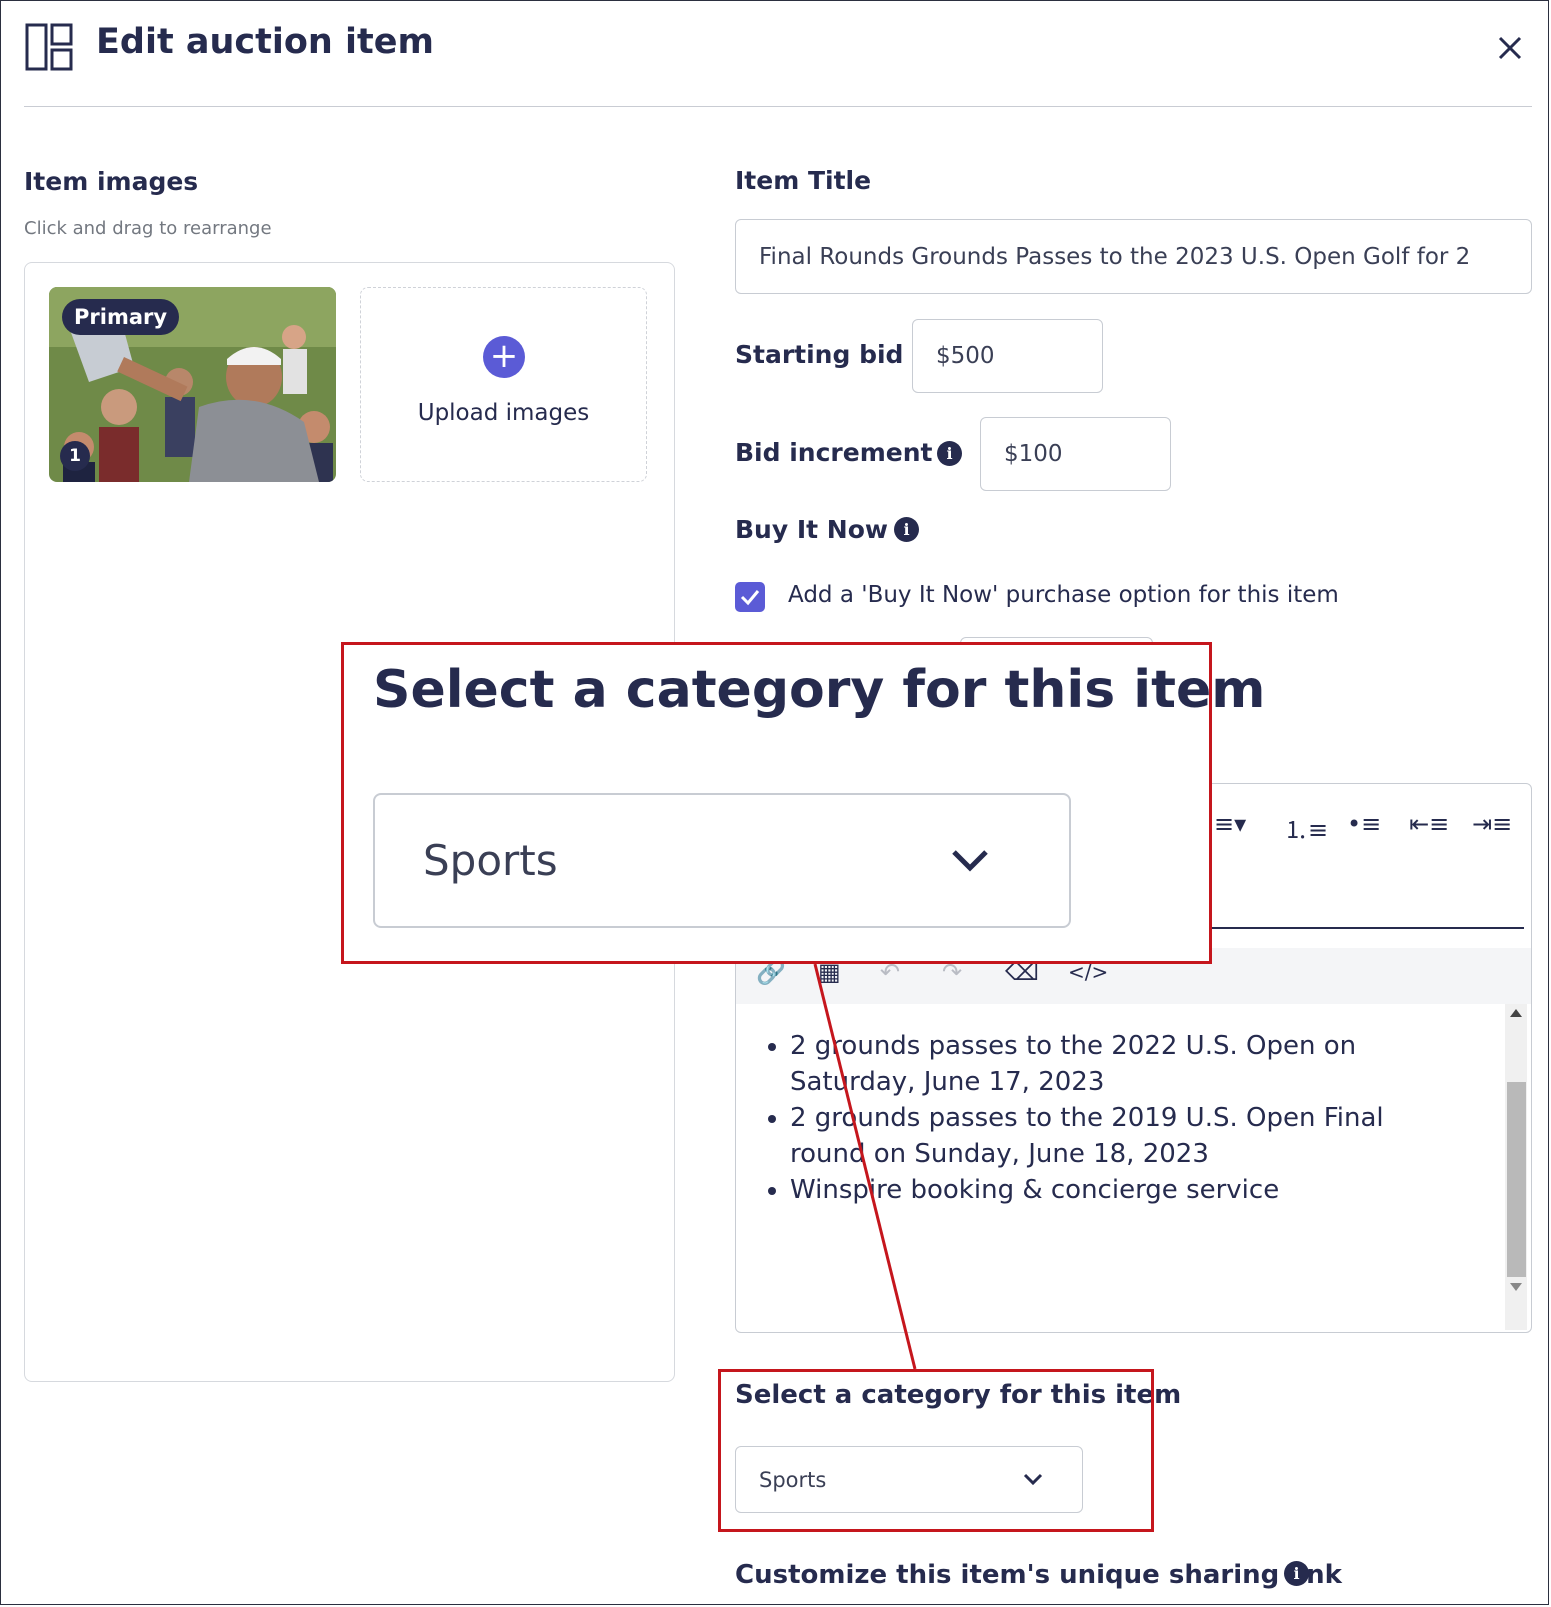  Describe the element at coordinates (490, 860) in the screenshot. I see `zoom-category-value: Sports` at that location.